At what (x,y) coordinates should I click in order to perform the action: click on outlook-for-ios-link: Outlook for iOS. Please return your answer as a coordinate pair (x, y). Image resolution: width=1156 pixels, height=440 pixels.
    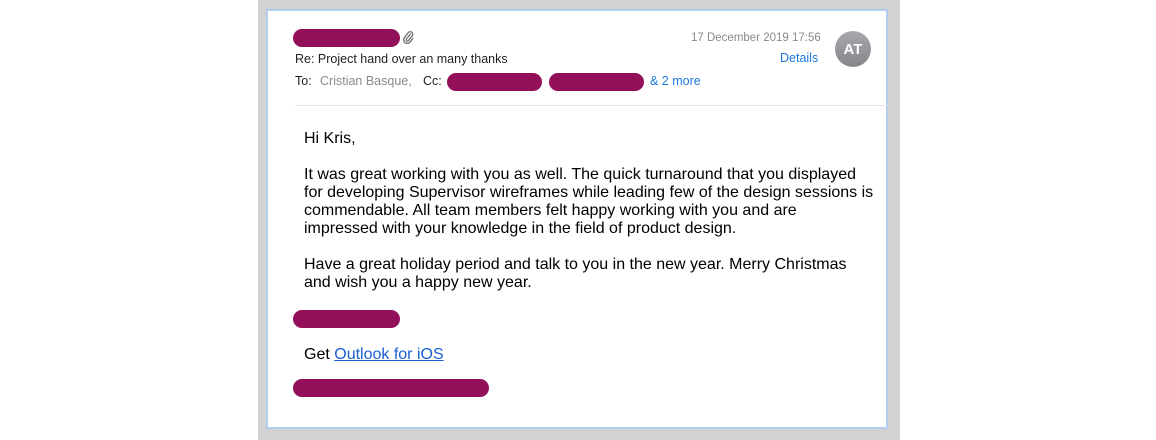
    Looking at the image, I should click on (388, 354).